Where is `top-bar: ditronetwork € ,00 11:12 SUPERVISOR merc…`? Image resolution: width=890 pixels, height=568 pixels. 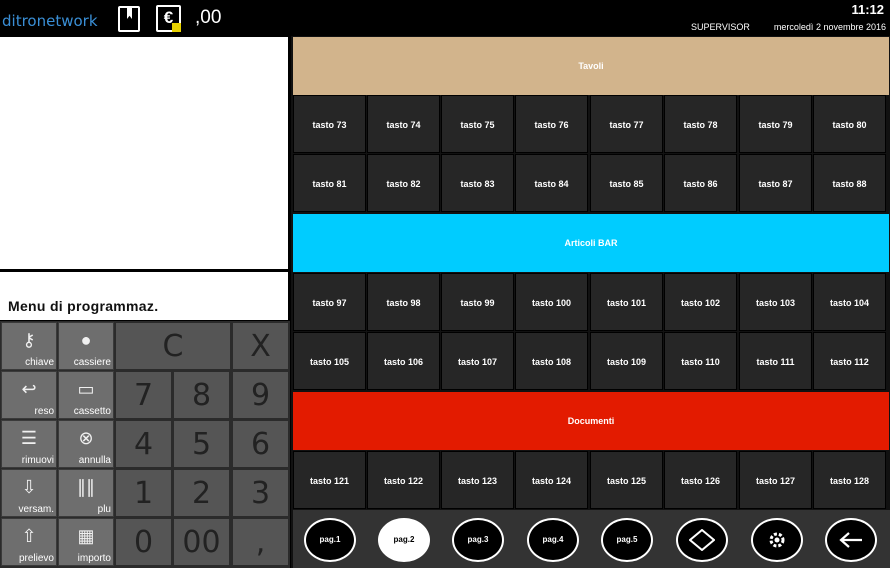 top-bar: ditronetwork € ,00 11:12 SUPERVISOR merc… is located at coordinates (445, 18).